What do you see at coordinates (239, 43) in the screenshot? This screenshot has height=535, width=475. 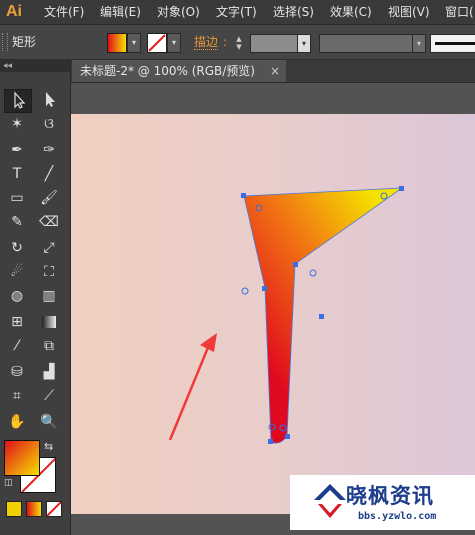 I see `stroke-spinner: ▲ ▼` at bounding box center [239, 43].